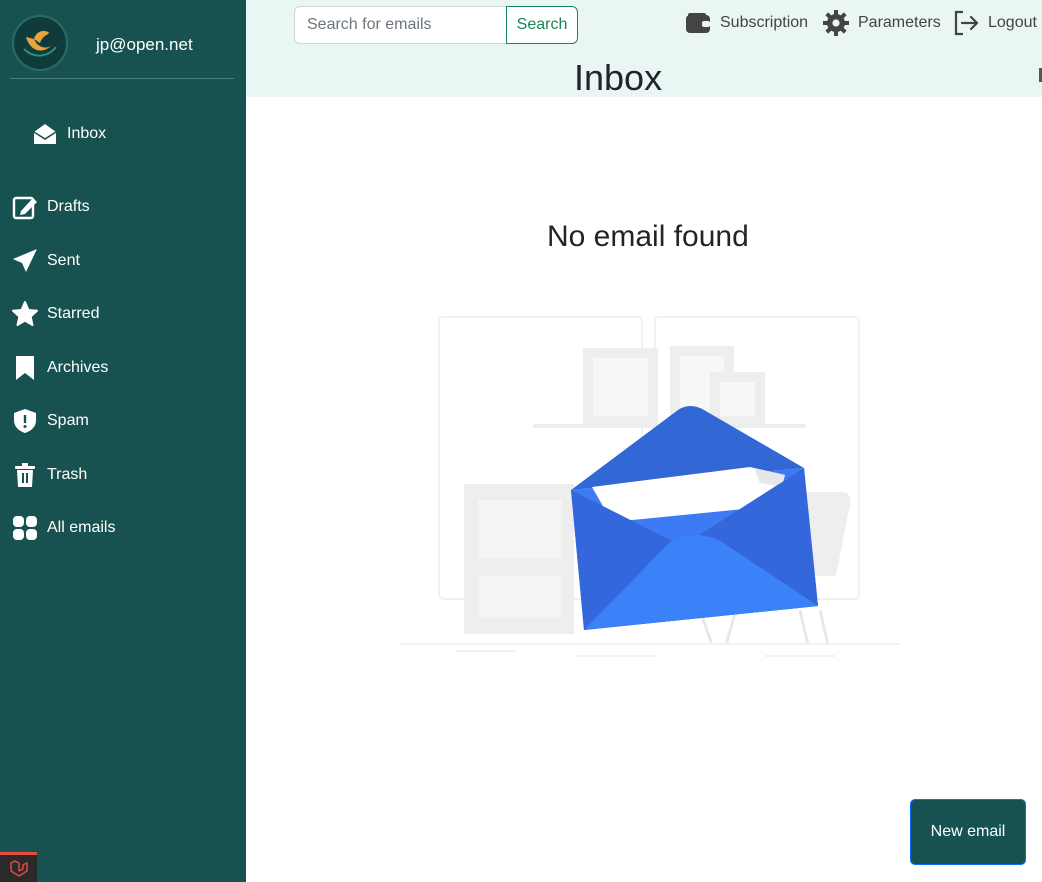  Describe the element at coordinates (698, 23) in the screenshot. I see `wallet-icon` at that location.